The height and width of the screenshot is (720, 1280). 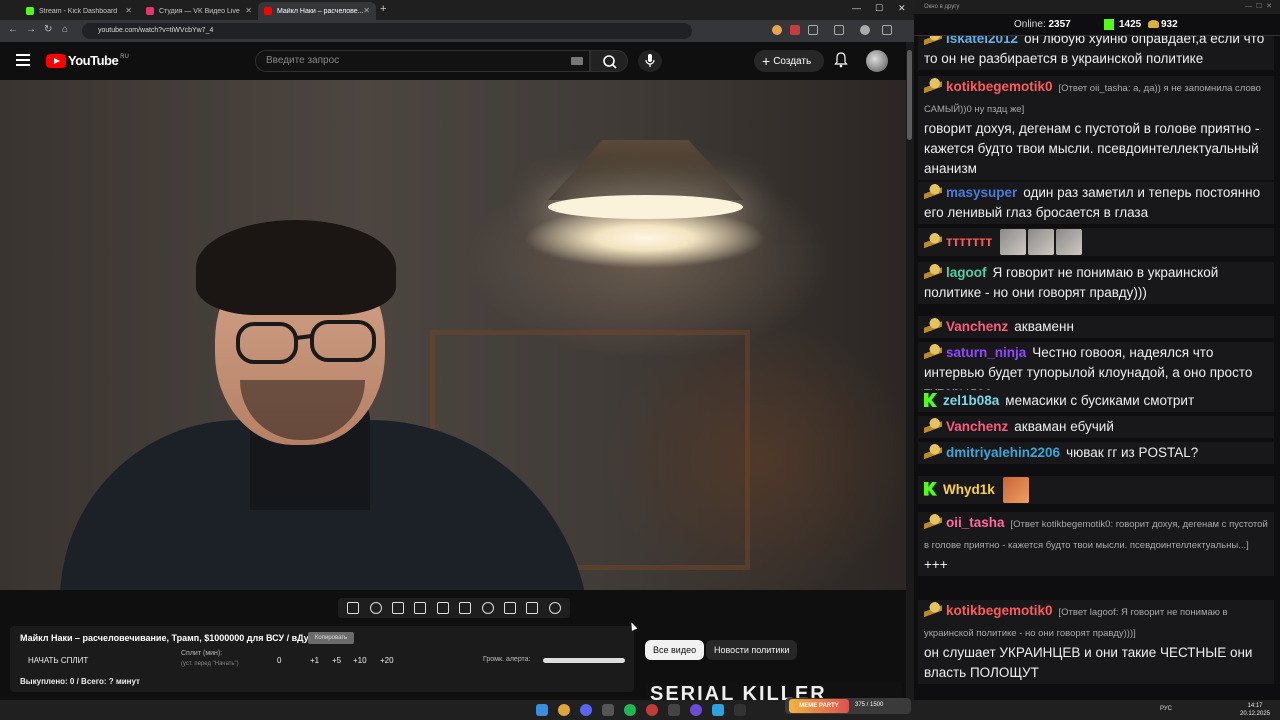 What do you see at coordinates (839, 30) in the screenshot?
I see `download-icon` at bounding box center [839, 30].